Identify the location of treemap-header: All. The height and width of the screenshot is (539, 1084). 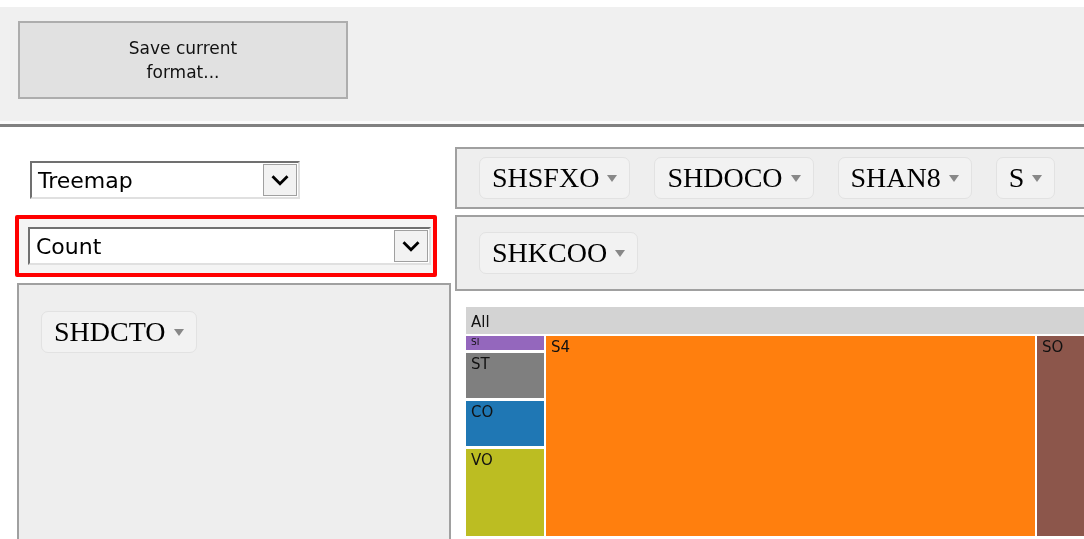
(775, 320).